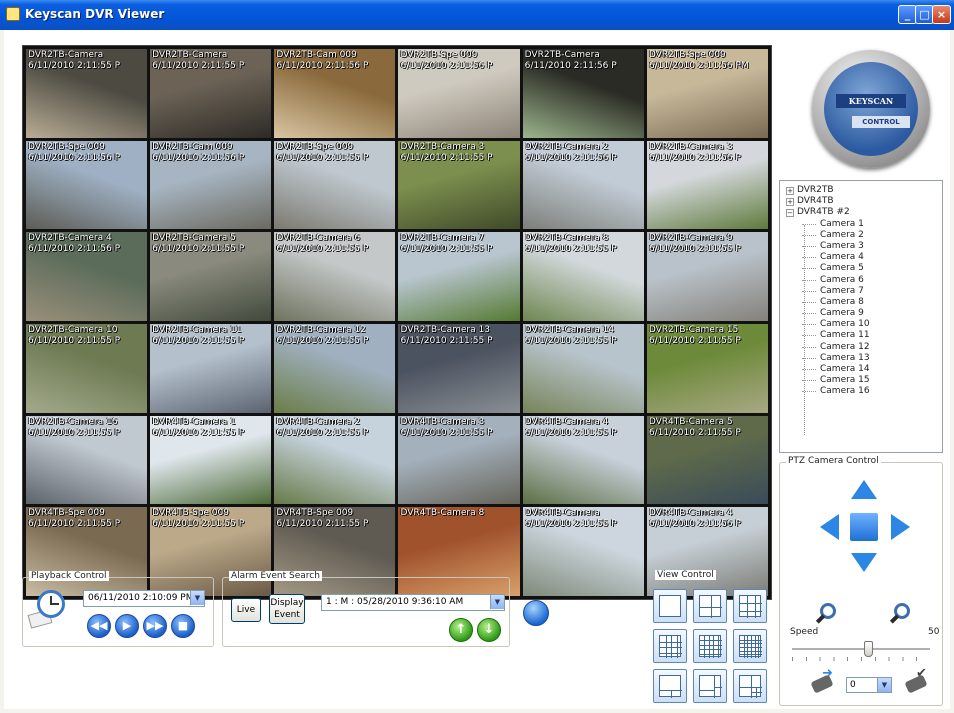 The image size is (954, 713). Describe the element at coordinates (861, 212) in the screenshot. I see `tree-root-node: − DVR4TB #2` at that location.